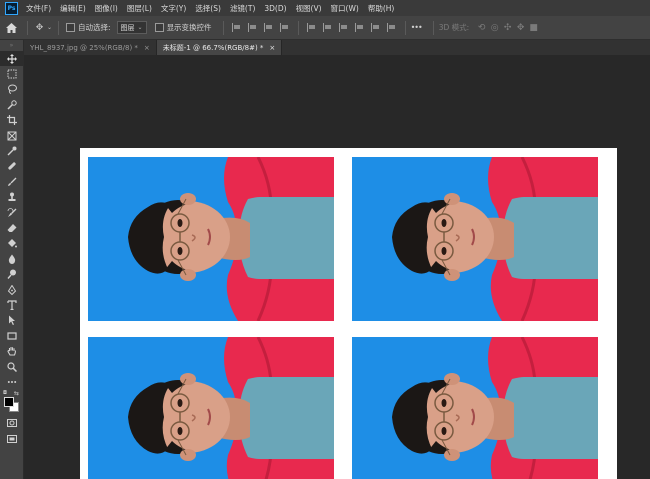 The image size is (650, 479). I want to click on type-icon, so click(11, 305).